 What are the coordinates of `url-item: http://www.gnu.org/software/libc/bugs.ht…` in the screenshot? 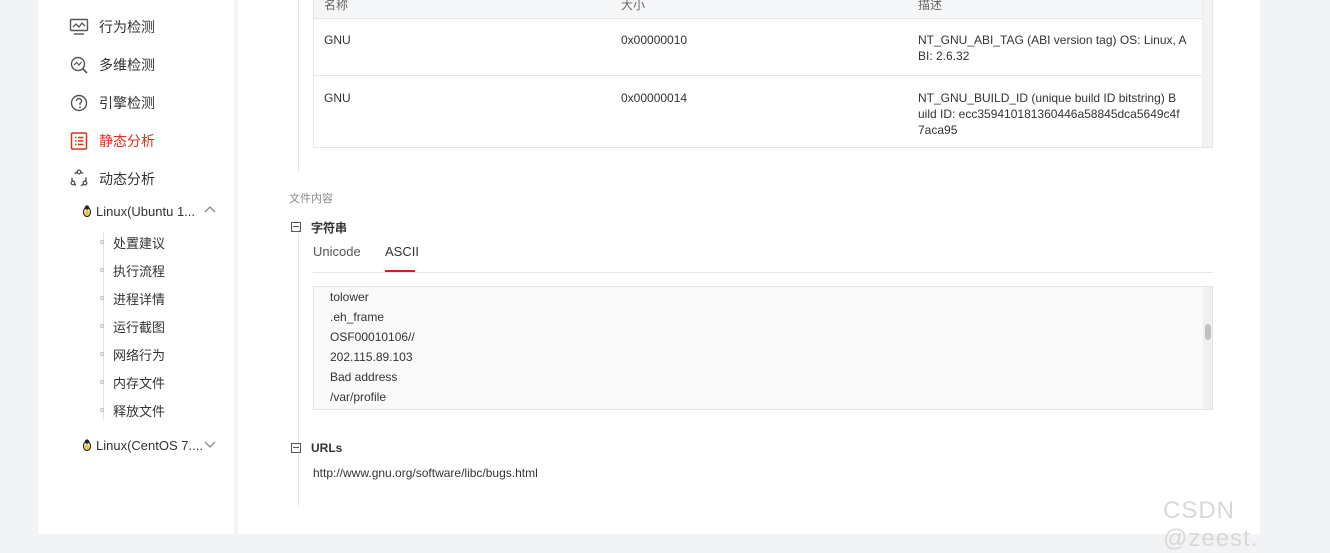 It's located at (425, 473).